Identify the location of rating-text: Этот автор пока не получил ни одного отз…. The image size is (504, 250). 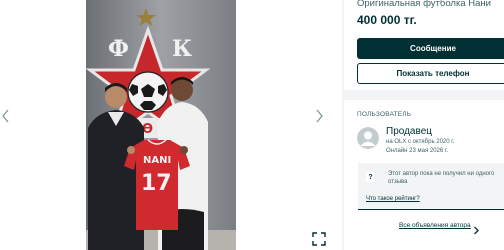
(441, 178).